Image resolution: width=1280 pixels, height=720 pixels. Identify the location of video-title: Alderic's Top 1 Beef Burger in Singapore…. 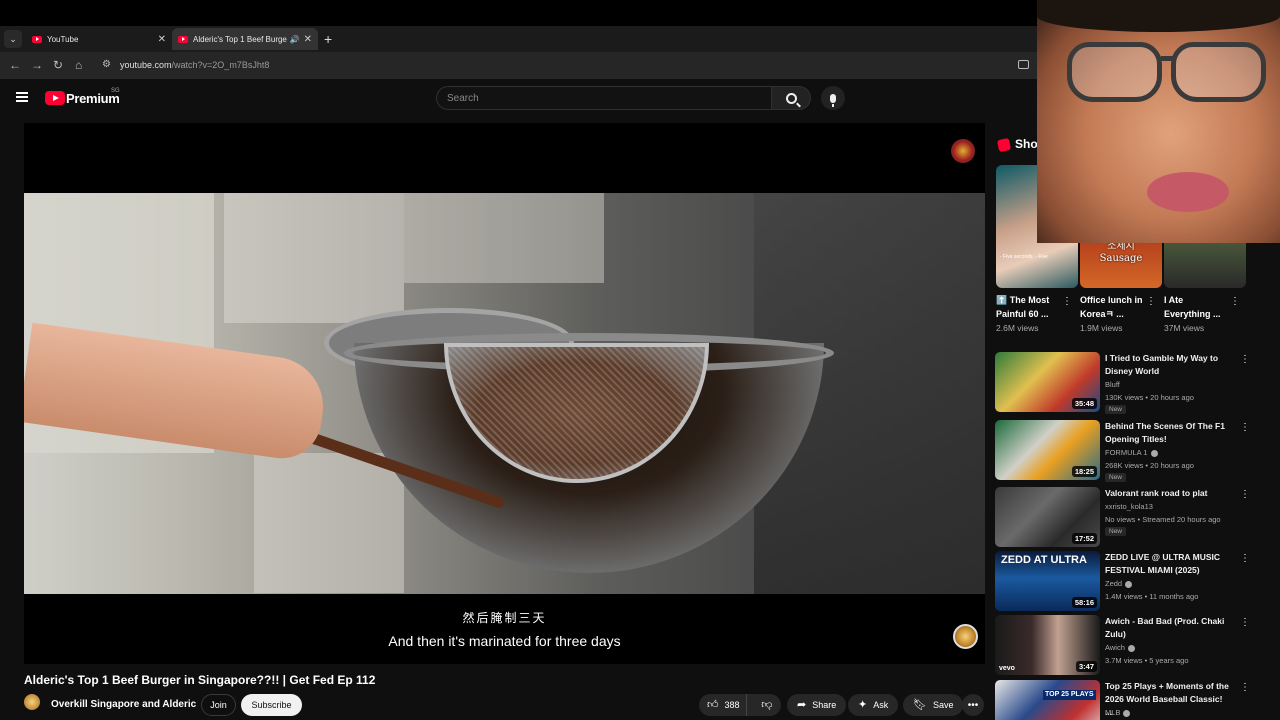
(200, 680).